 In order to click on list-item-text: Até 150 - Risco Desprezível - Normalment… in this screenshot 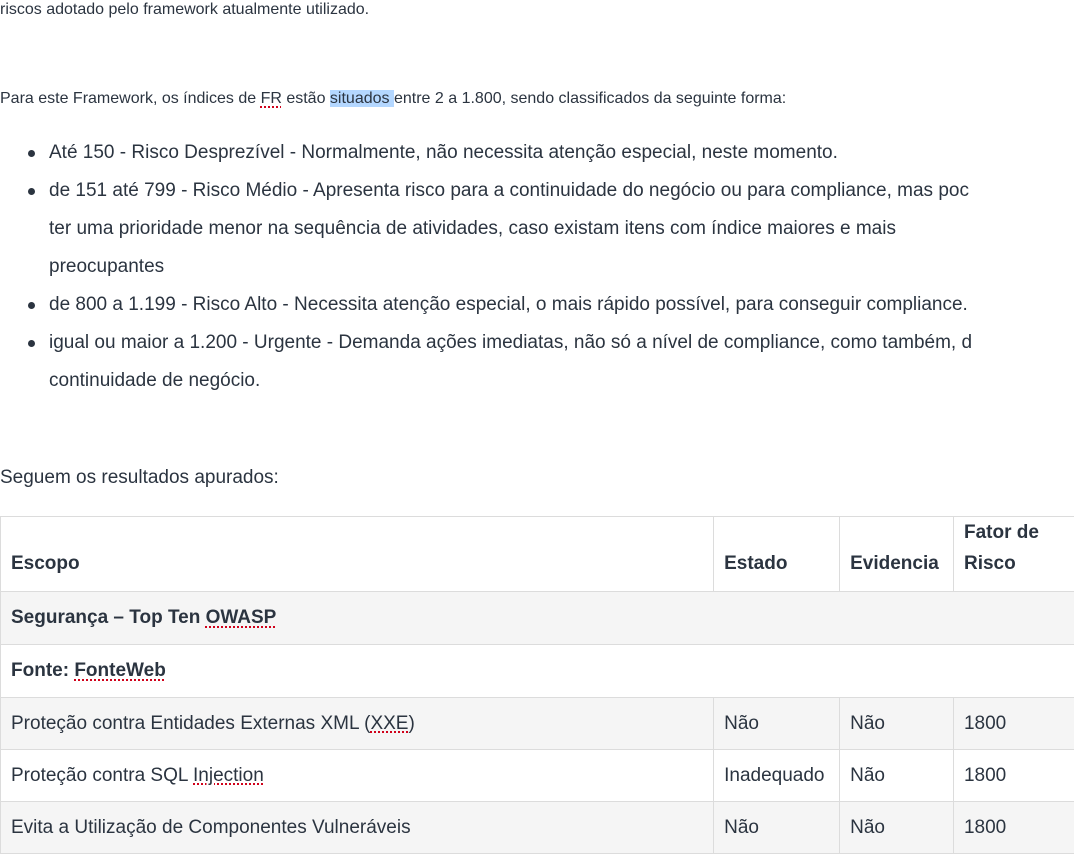, I will do `click(443, 152)`.